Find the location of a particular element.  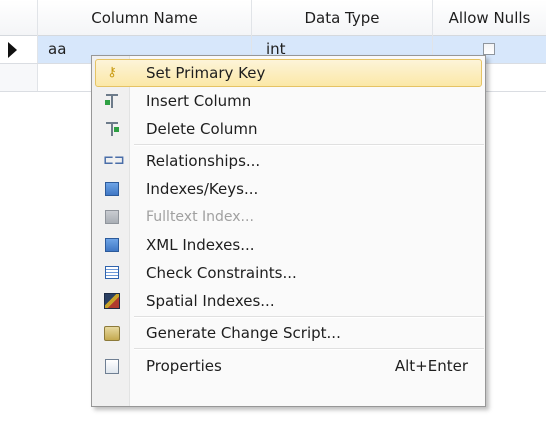

grid-header: Column Name Data Type Allow Nulls is located at coordinates (273, 18).